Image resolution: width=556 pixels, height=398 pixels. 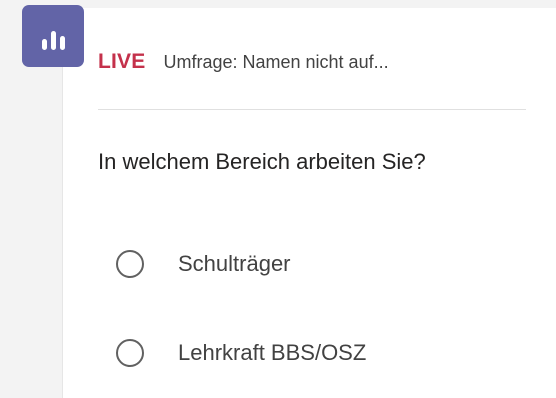 I want to click on poll-option-schultraeger: Schulträger, so click(x=203, y=264).